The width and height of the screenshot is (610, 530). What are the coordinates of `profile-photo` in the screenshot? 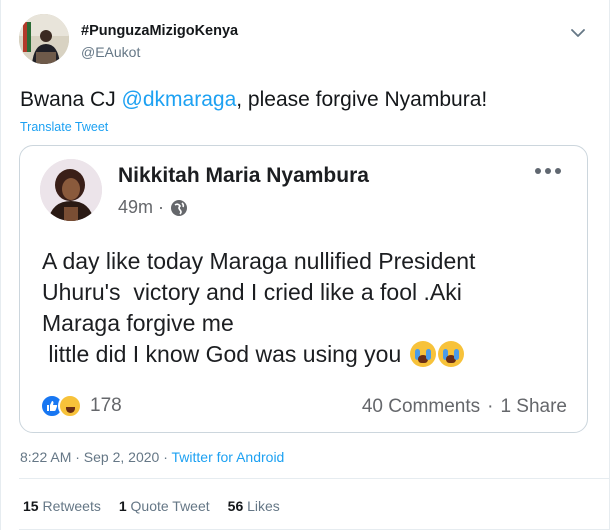 It's located at (44, 39).